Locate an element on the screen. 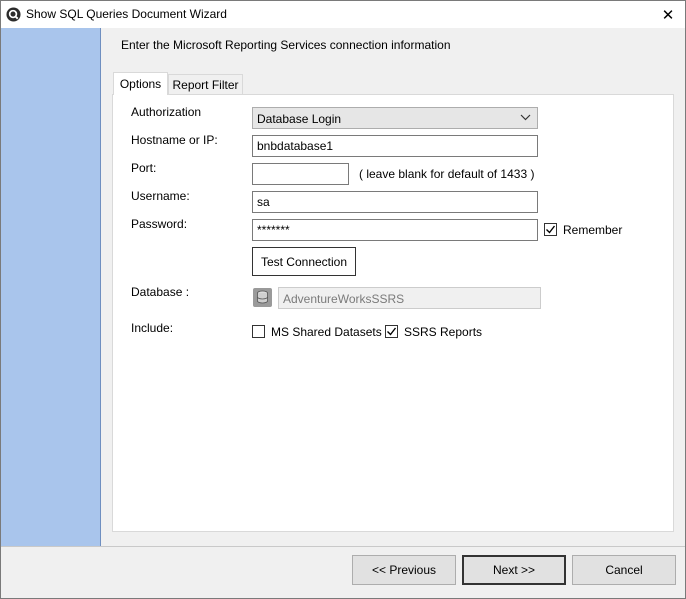 The image size is (686, 599). ms-shared-datasets-checkbox is located at coordinates (258, 331).